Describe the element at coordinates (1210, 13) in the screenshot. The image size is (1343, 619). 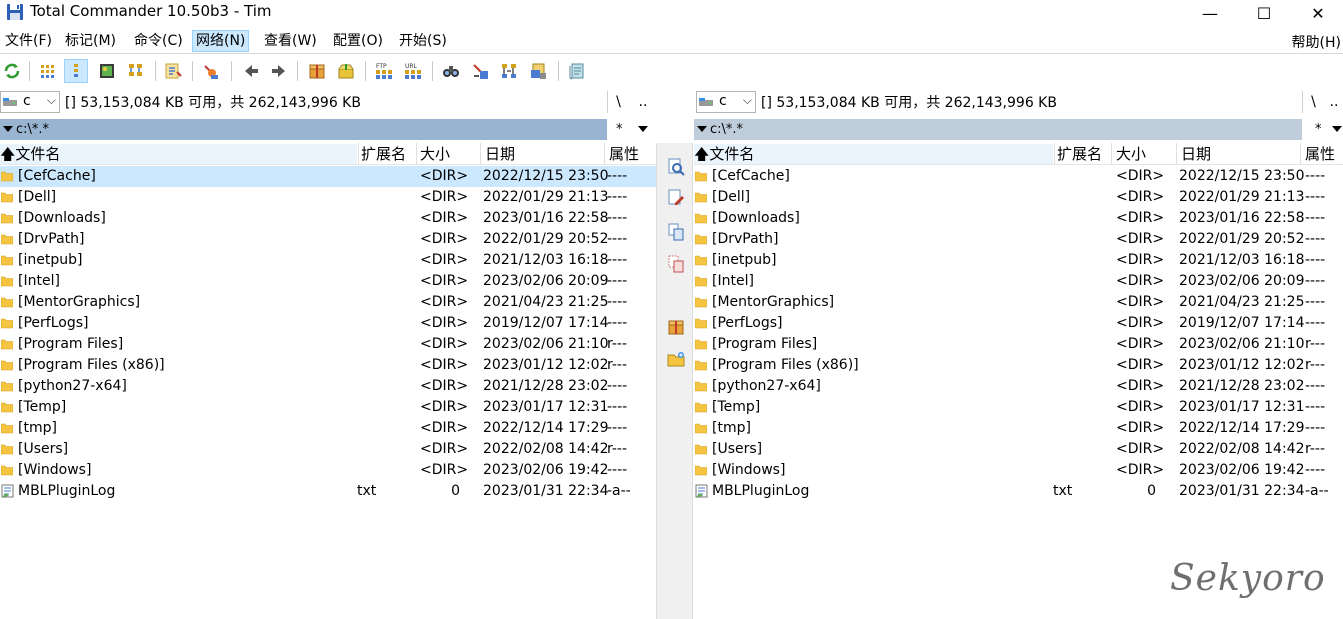
I see `minimize-button: —` at that location.